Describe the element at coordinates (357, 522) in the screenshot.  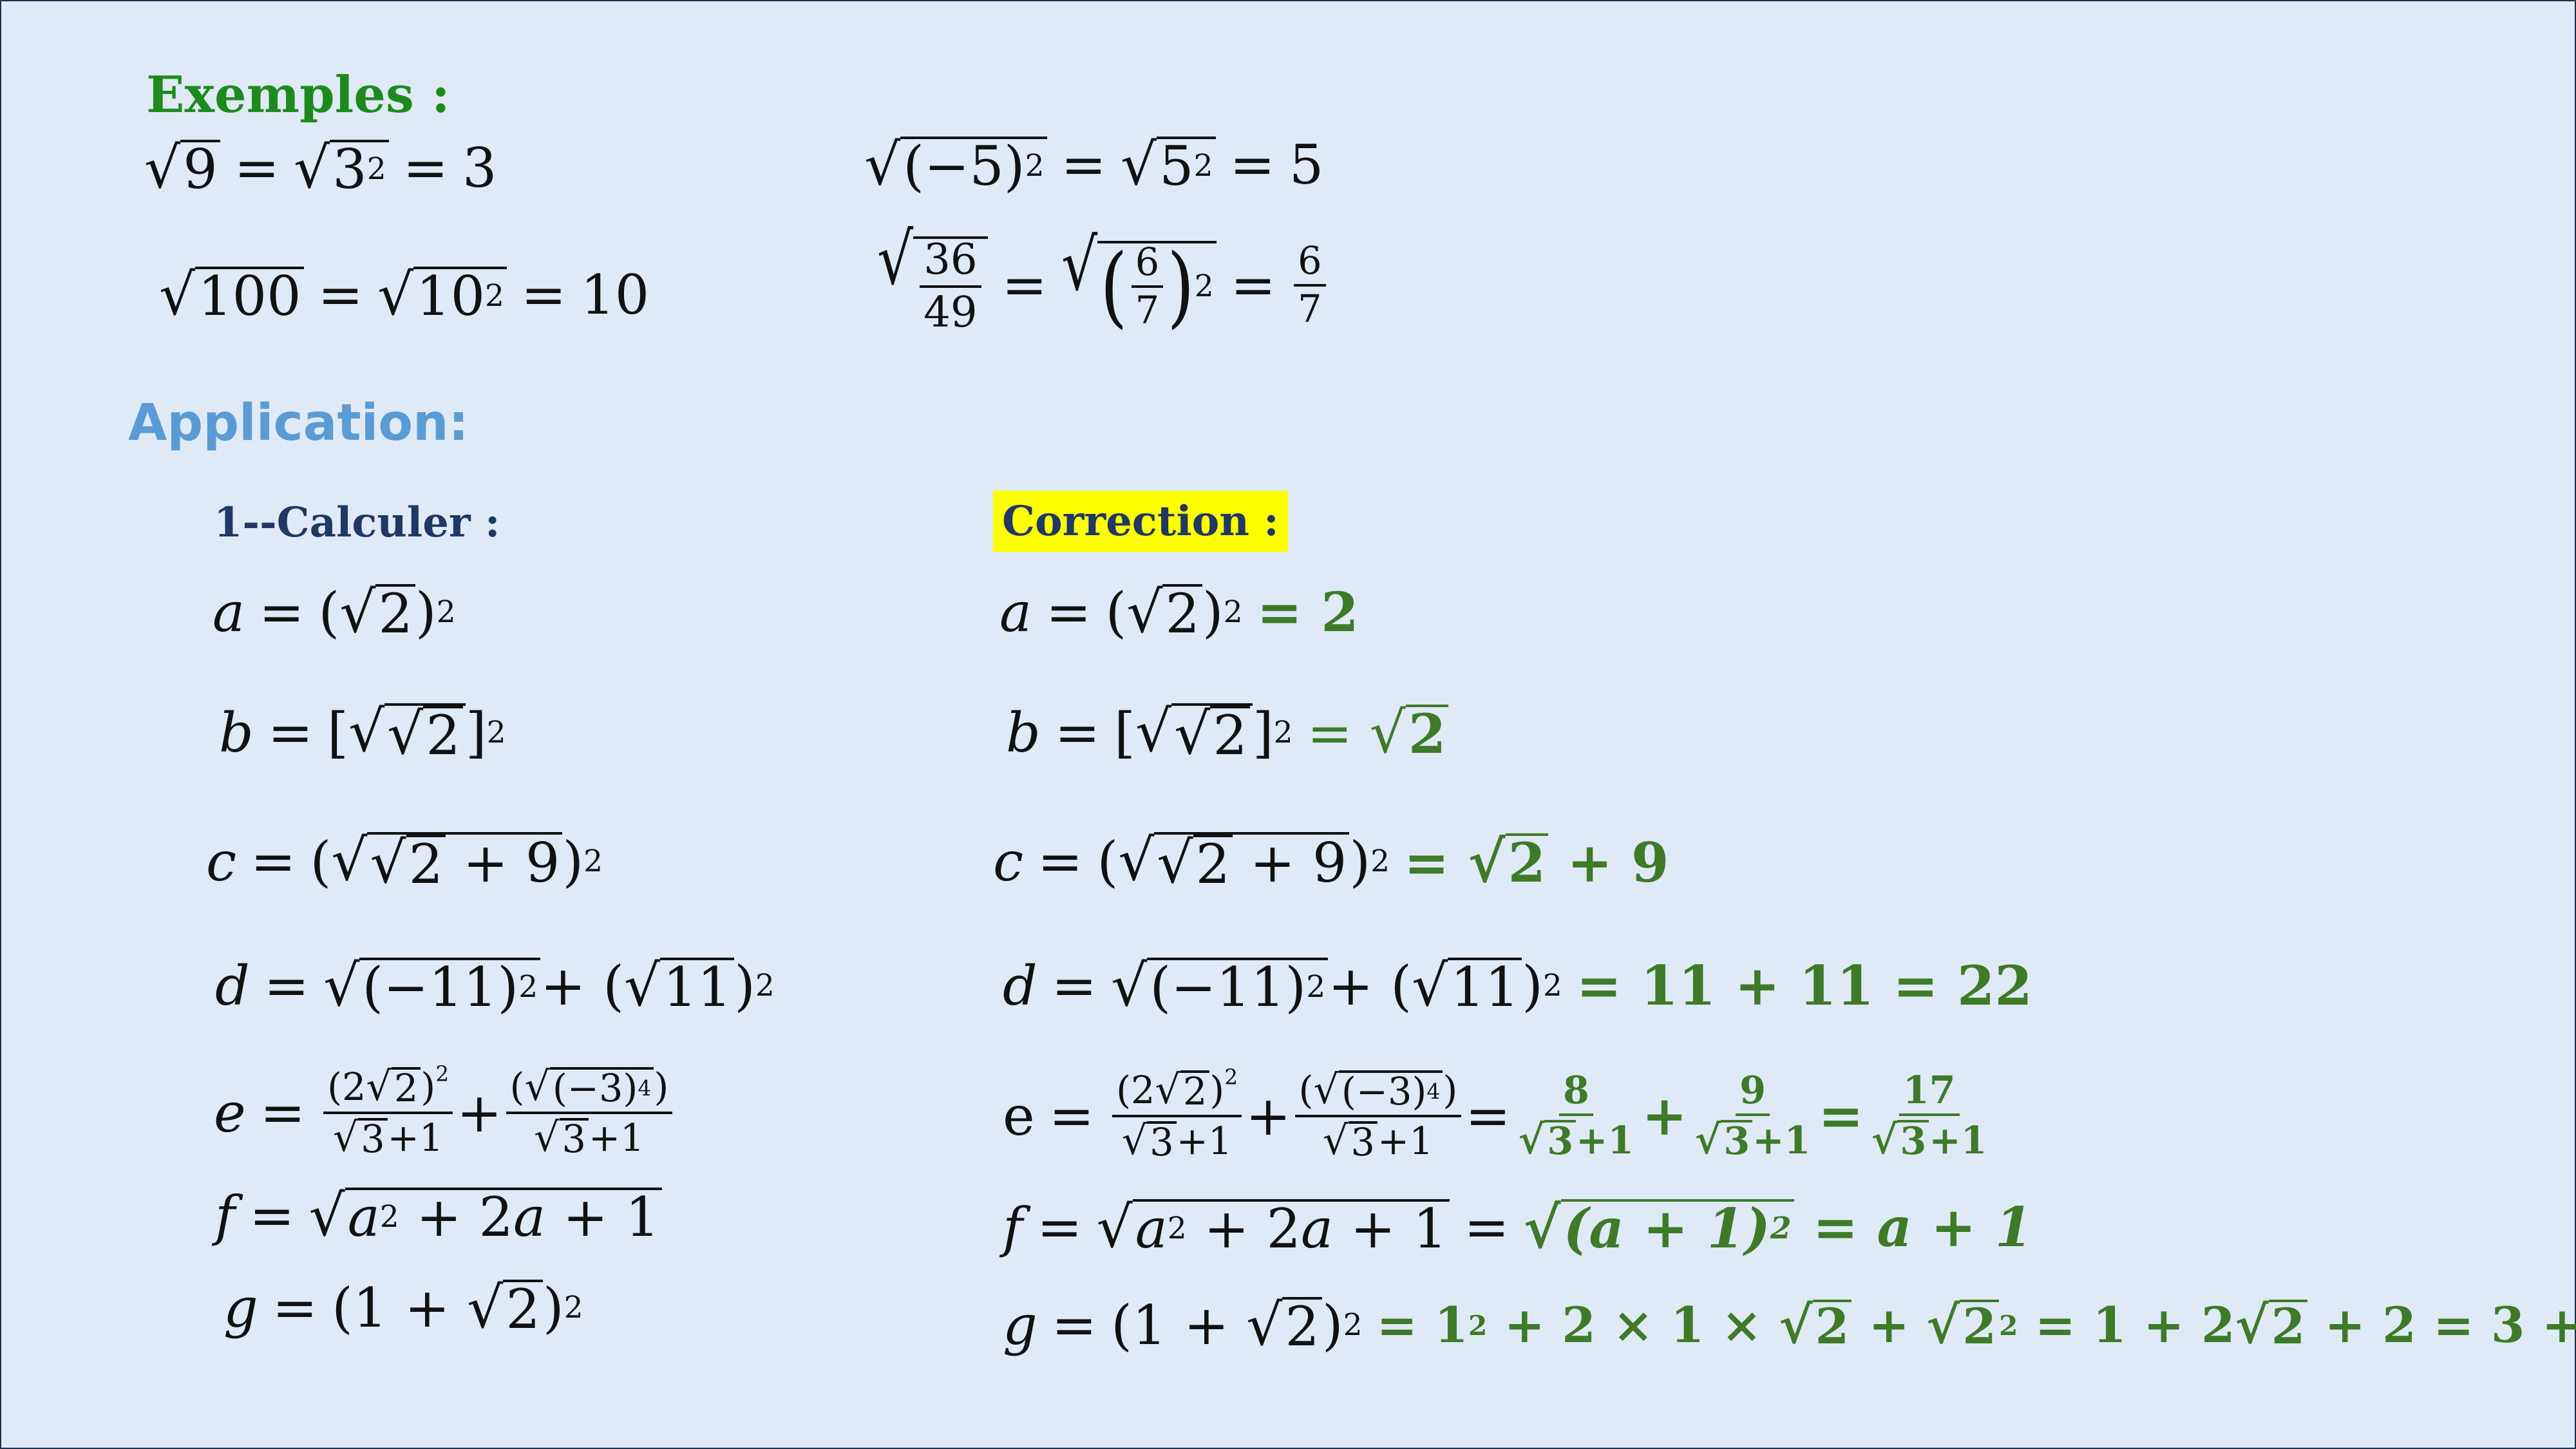
I see `calculate-heading: 1--Calculer :` at that location.